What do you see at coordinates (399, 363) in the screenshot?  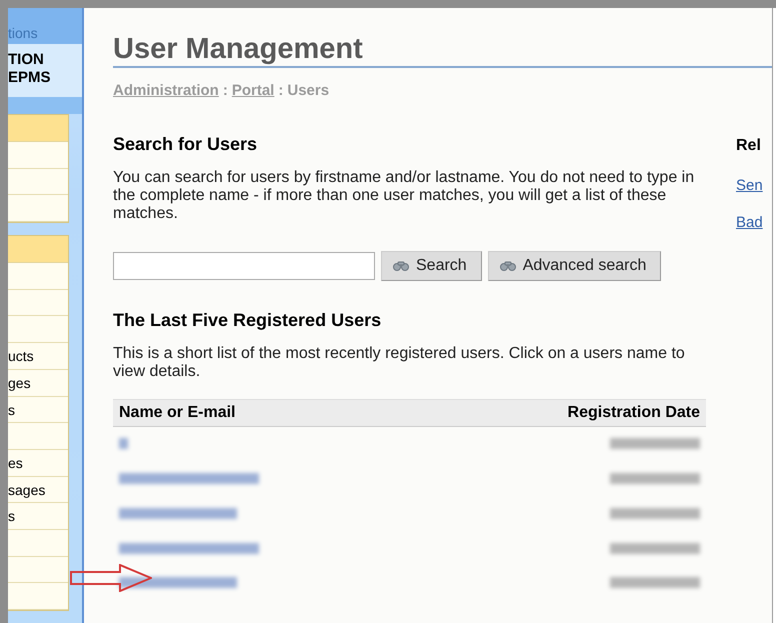 I see `recent-users-description: This is a short list of the most recently registered users. Click on a users name to view details.` at bounding box center [399, 363].